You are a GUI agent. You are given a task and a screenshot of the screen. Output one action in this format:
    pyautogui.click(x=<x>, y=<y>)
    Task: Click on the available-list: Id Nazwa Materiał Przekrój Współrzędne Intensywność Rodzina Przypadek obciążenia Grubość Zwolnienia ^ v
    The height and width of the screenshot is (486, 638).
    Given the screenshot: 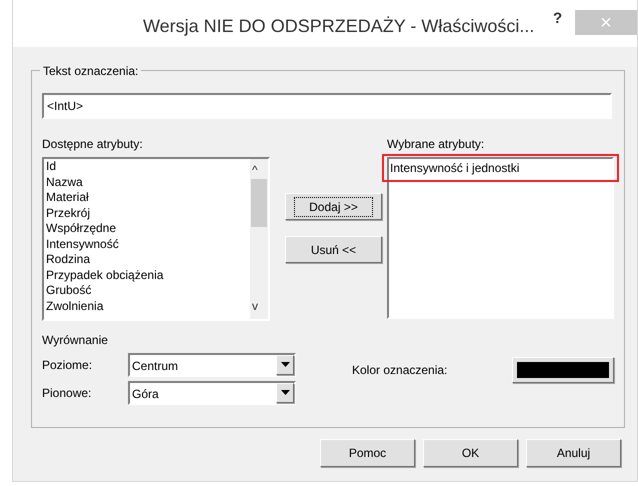 What is the action you would take?
    pyautogui.click(x=156, y=239)
    